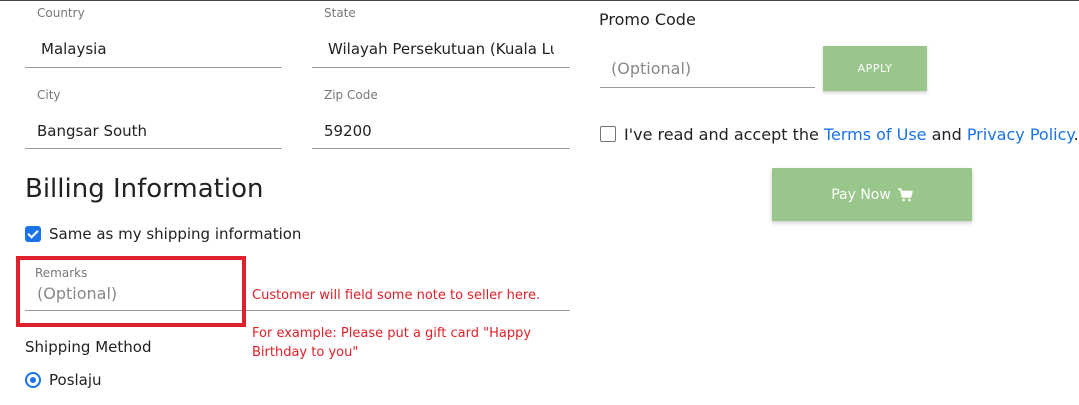  What do you see at coordinates (351, 95) in the screenshot?
I see `zip-code-label: Zip Code` at bounding box center [351, 95].